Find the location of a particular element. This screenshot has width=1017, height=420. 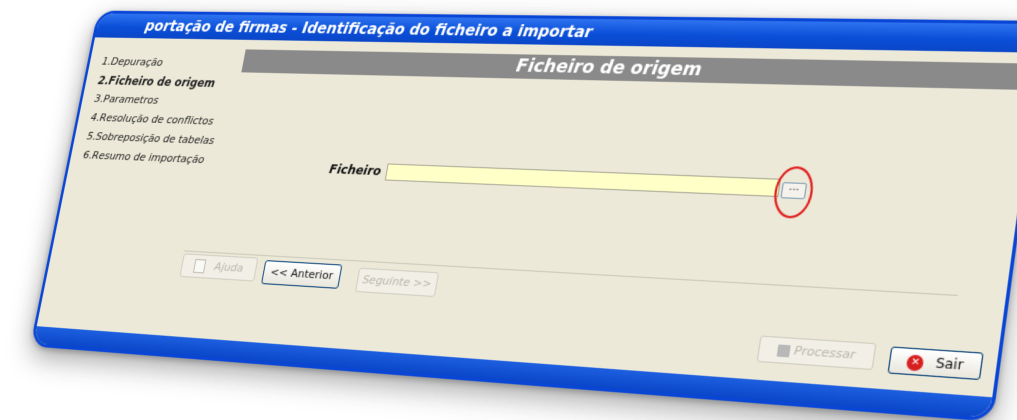

file-input is located at coordinates (583, 180).